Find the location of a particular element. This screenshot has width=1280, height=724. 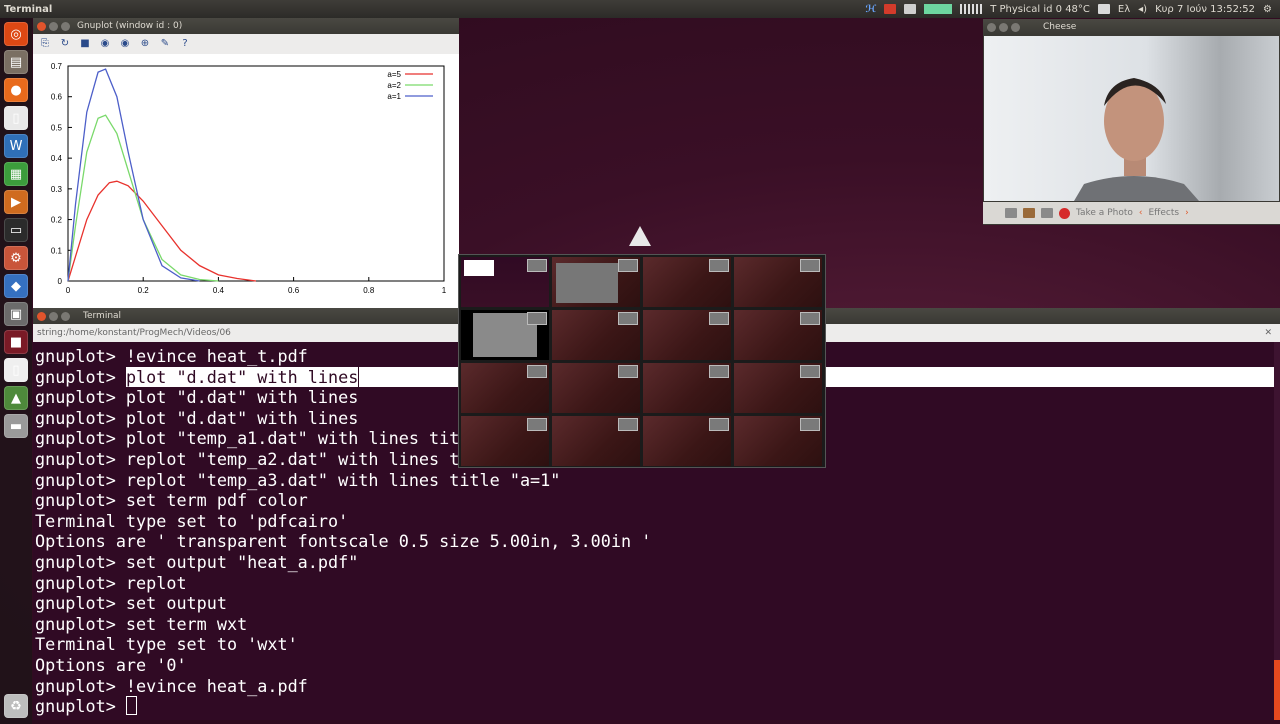

highlighted-prompt: gnuplot> is located at coordinates (80, 376).